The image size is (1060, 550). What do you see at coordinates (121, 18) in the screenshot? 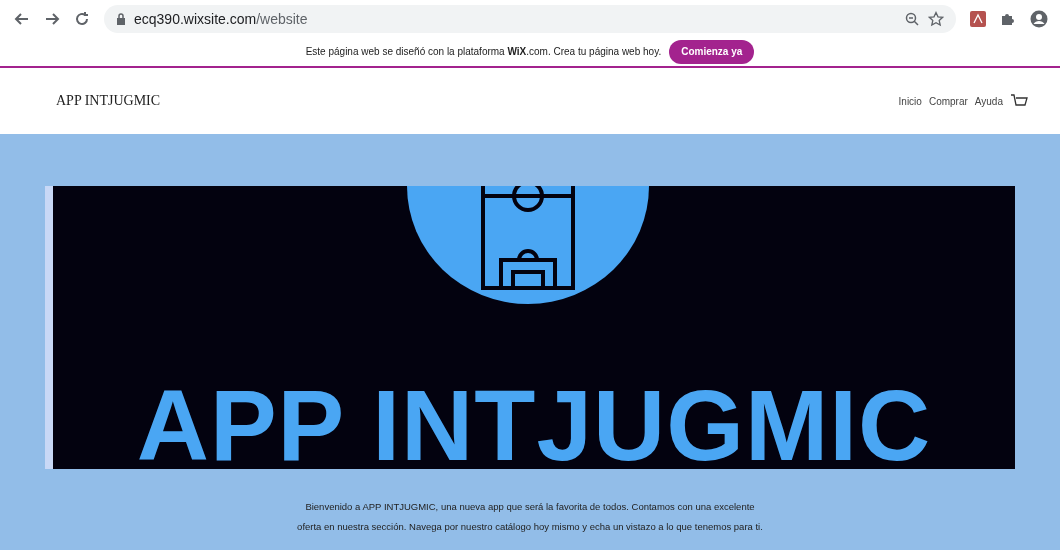
I see `lock-icon` at bounding box center [121, 18].